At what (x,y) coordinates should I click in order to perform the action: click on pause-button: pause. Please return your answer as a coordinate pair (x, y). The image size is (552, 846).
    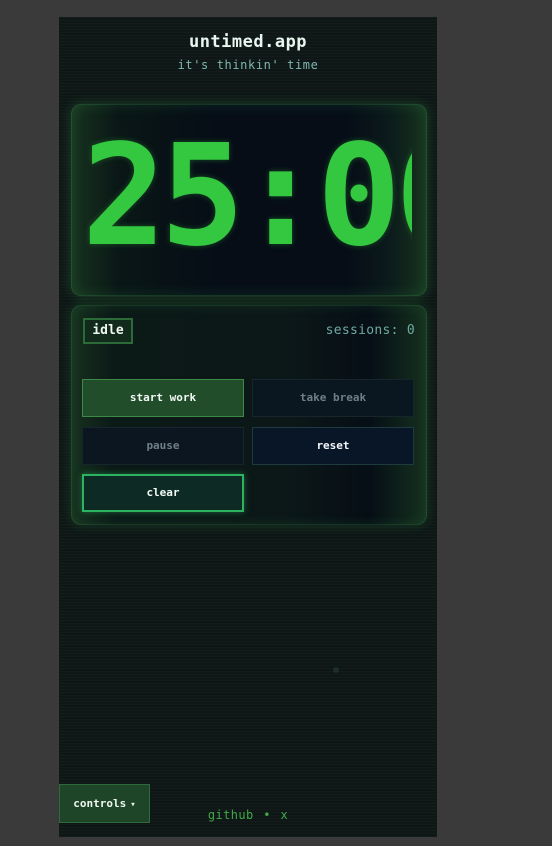
    Looking at the image, I should click on (163, 446).